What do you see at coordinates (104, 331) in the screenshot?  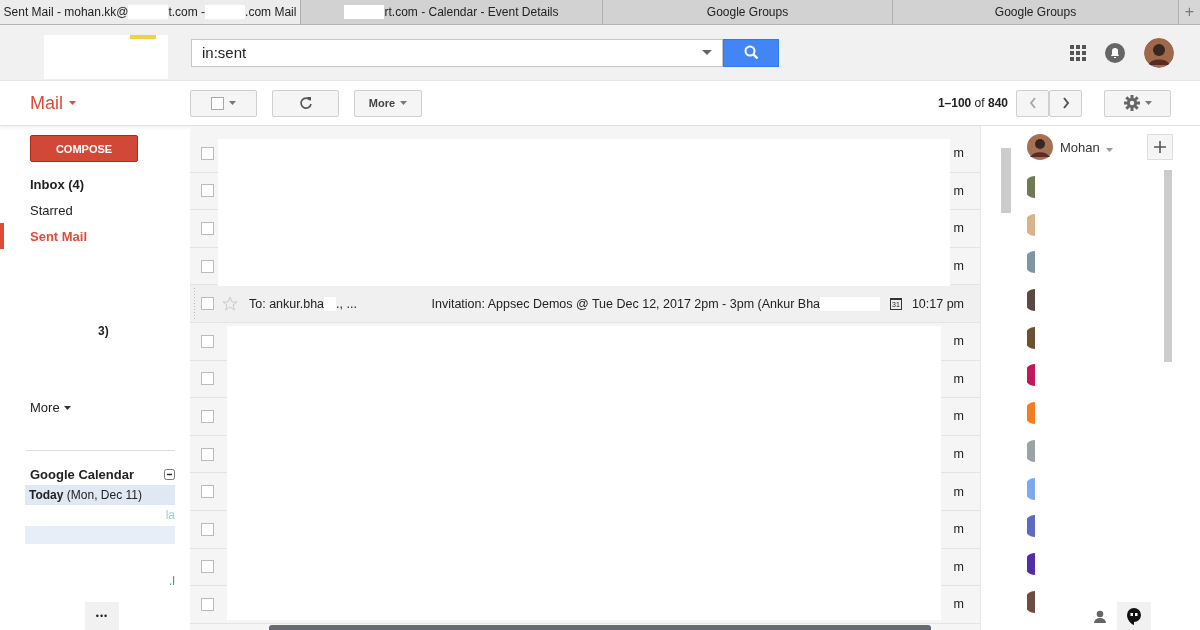 I see `folder-label-fragment: 3)` at bounding box center [104, 331].